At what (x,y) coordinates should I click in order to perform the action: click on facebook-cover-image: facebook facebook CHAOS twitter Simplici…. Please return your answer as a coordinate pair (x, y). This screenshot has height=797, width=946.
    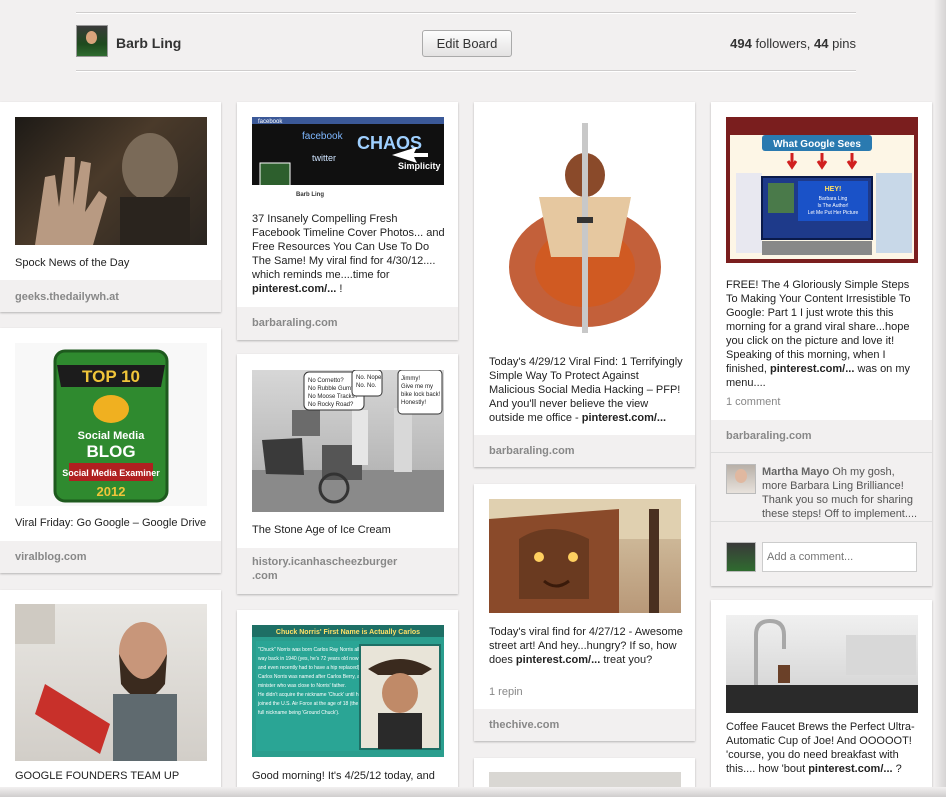
    Looking at the image, I should click on (348, 160).